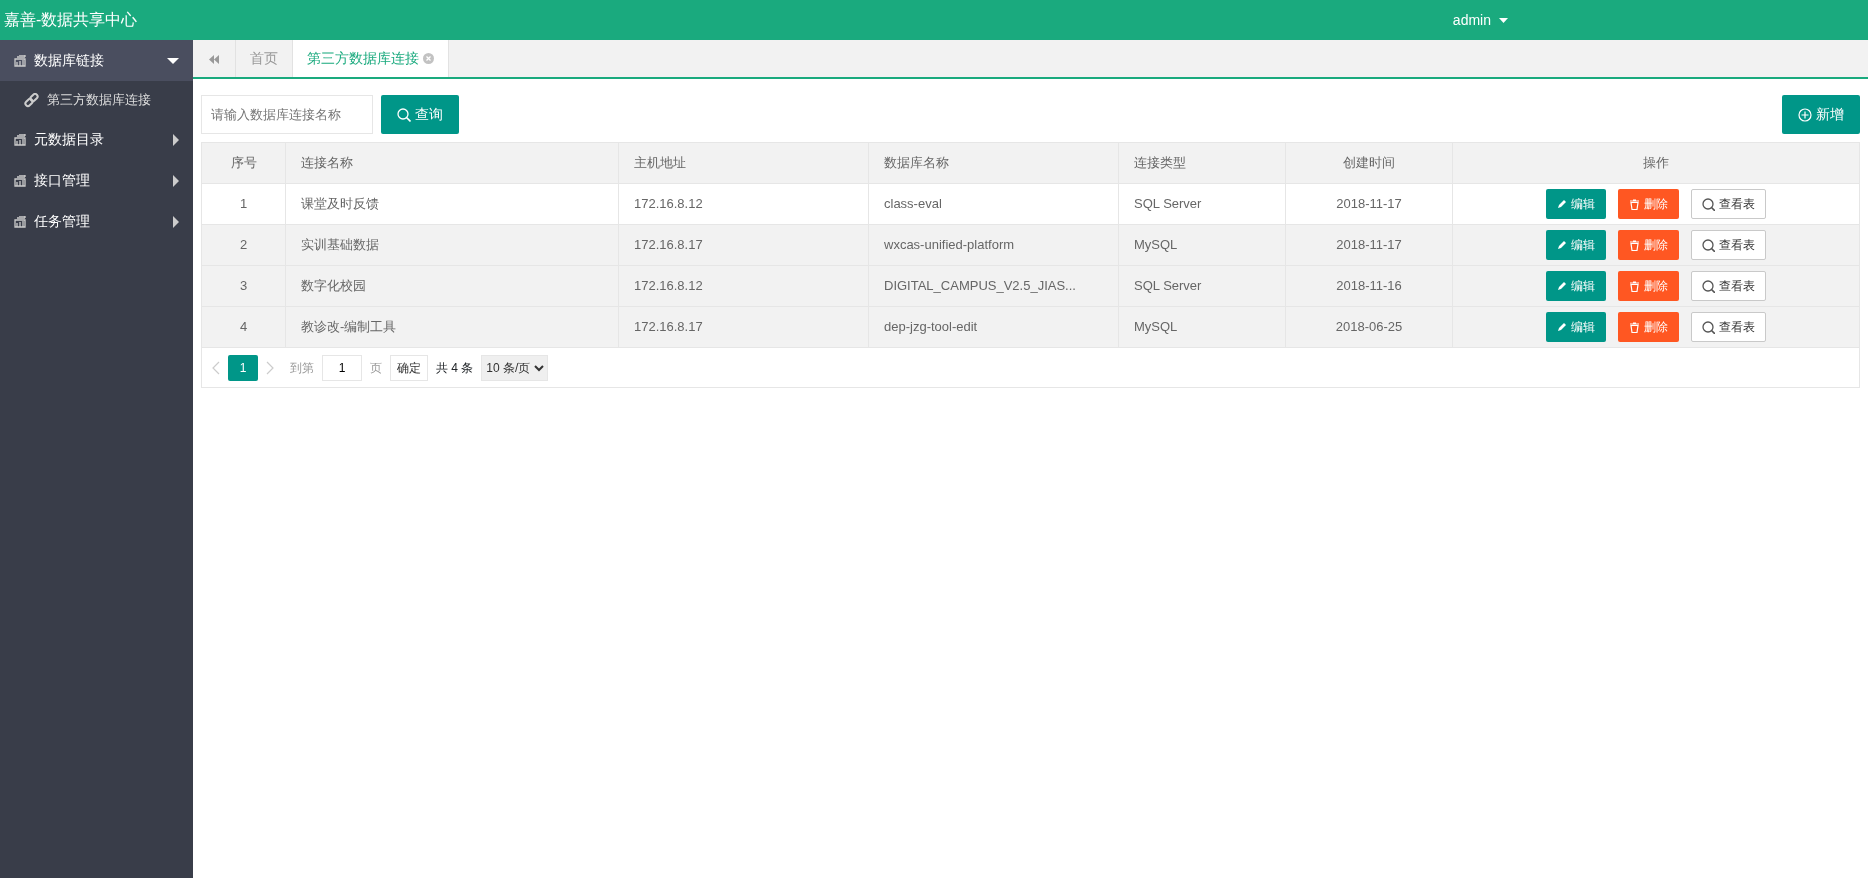  I want to click on tab: 第三方数据库连接, so click(371, 58).